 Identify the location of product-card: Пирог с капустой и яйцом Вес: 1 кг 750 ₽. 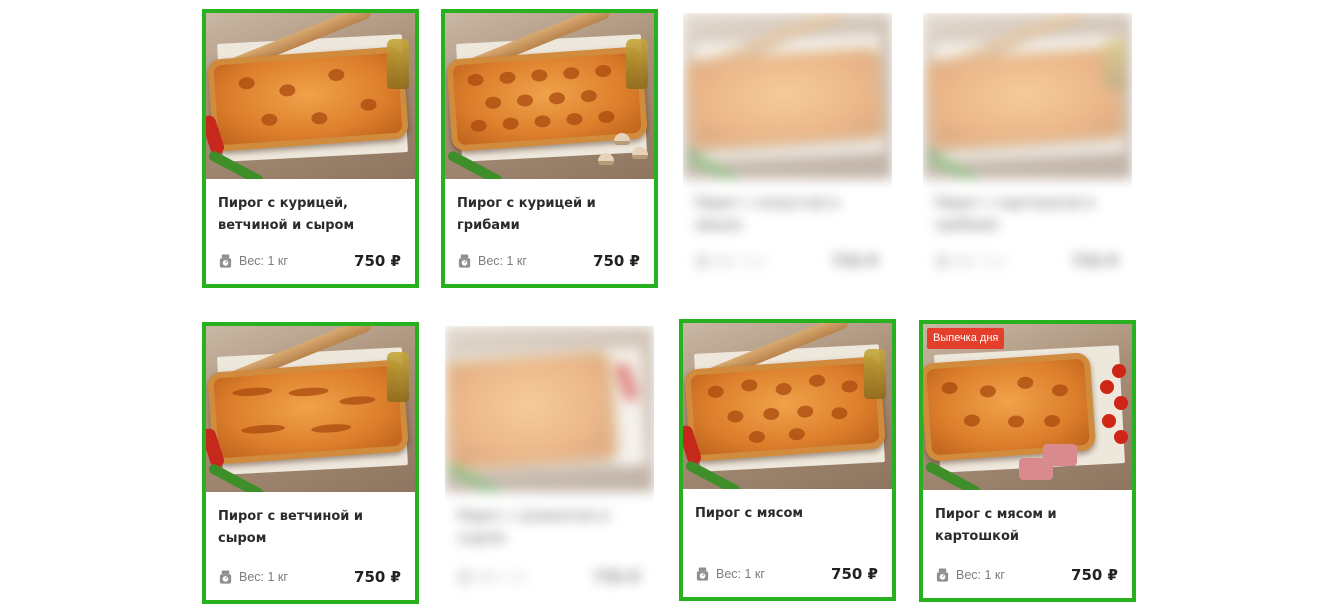
(787, 148).